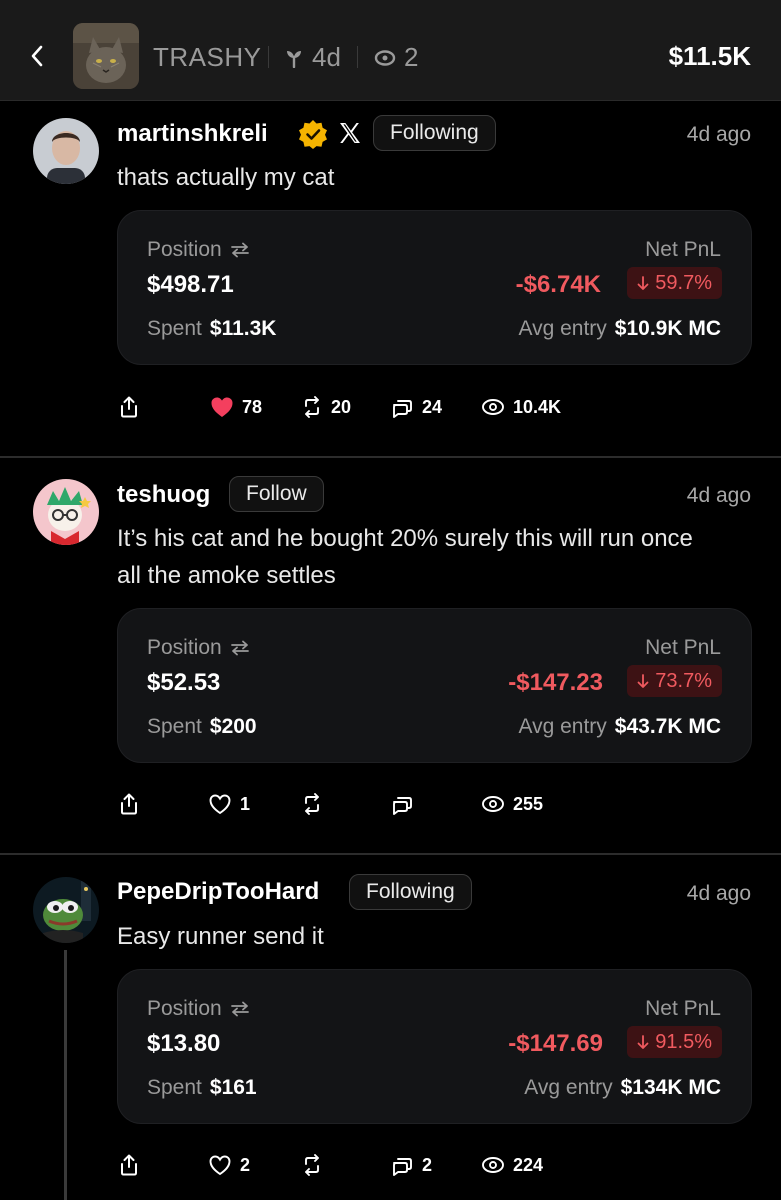  I want to click on reply-button: 2, so click(411, 1165).